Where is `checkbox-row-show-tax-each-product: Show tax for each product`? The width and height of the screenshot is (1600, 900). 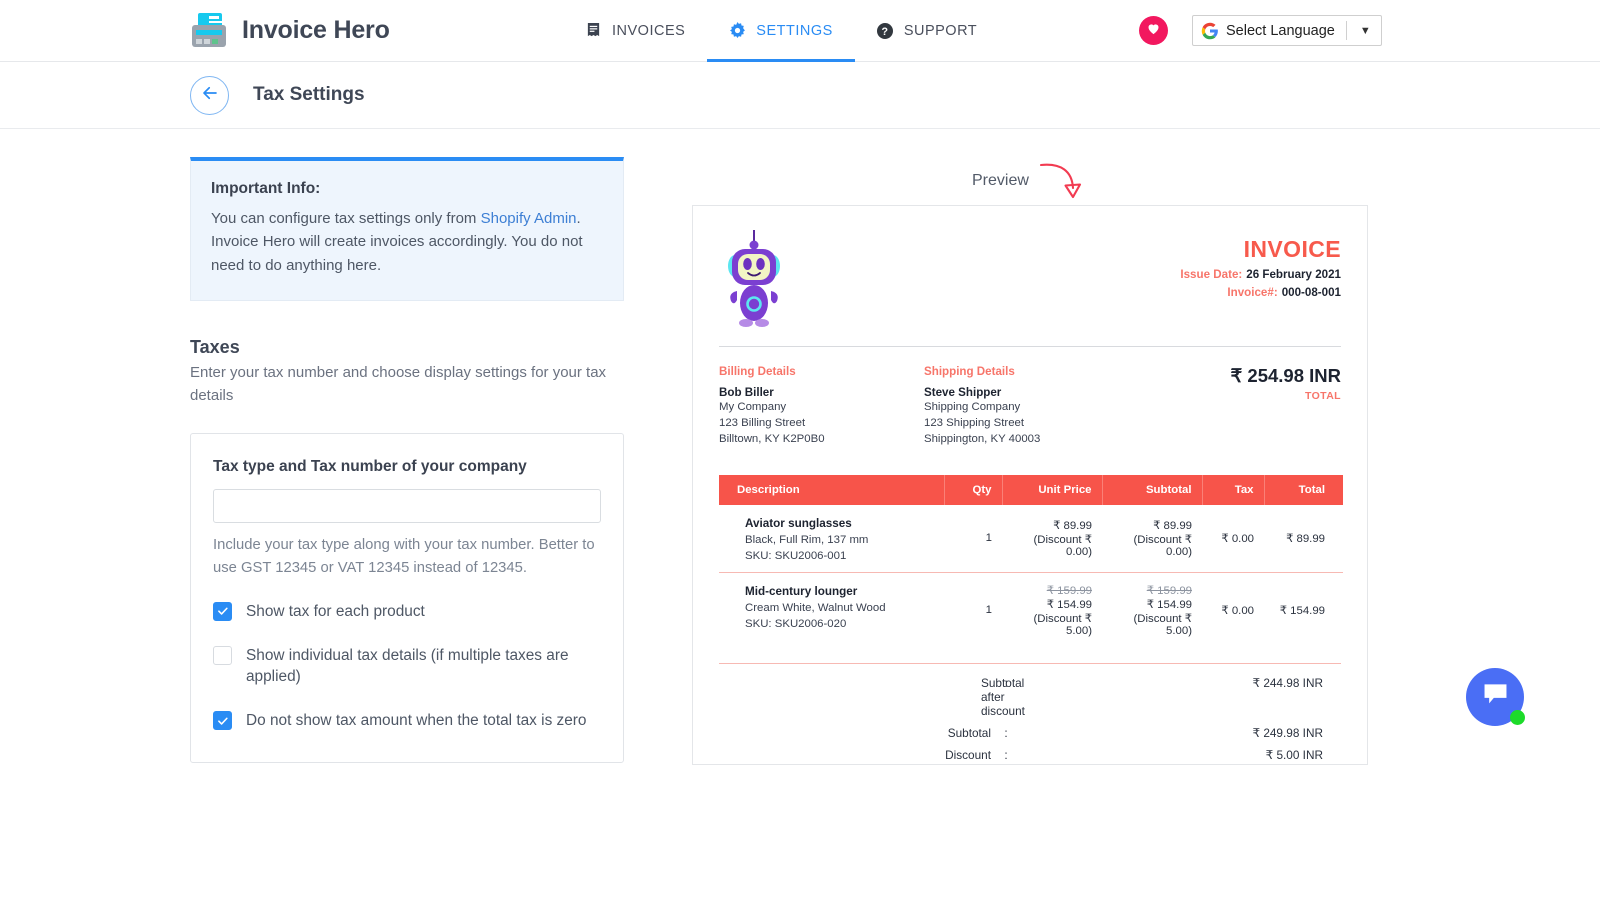 checkbox-row-show-tax-each-product: Show tax for each product is located at coordinates (407, 612).